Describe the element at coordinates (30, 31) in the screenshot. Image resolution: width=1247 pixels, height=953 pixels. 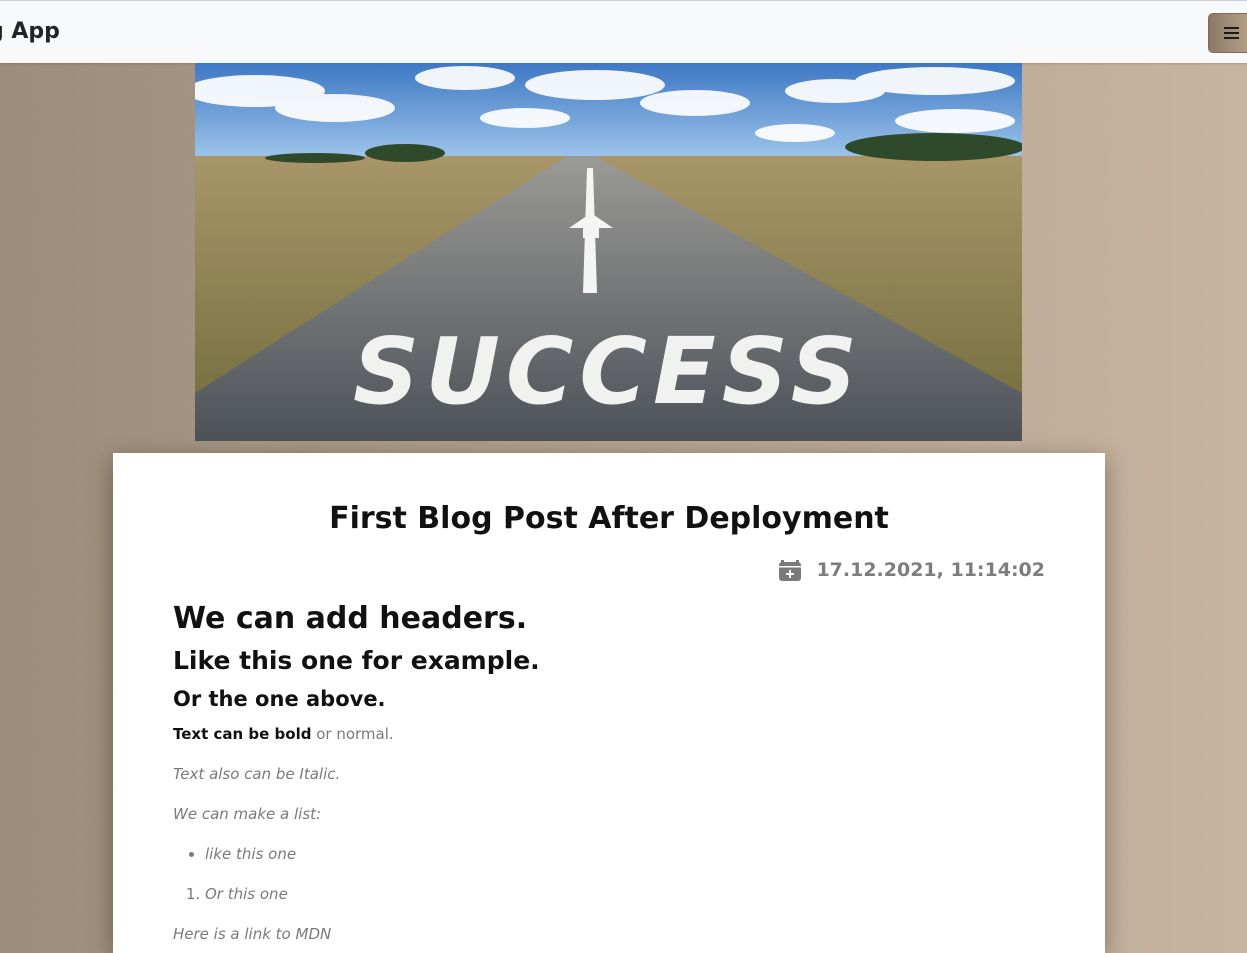
I see `navbar-brand: g App` at that location.